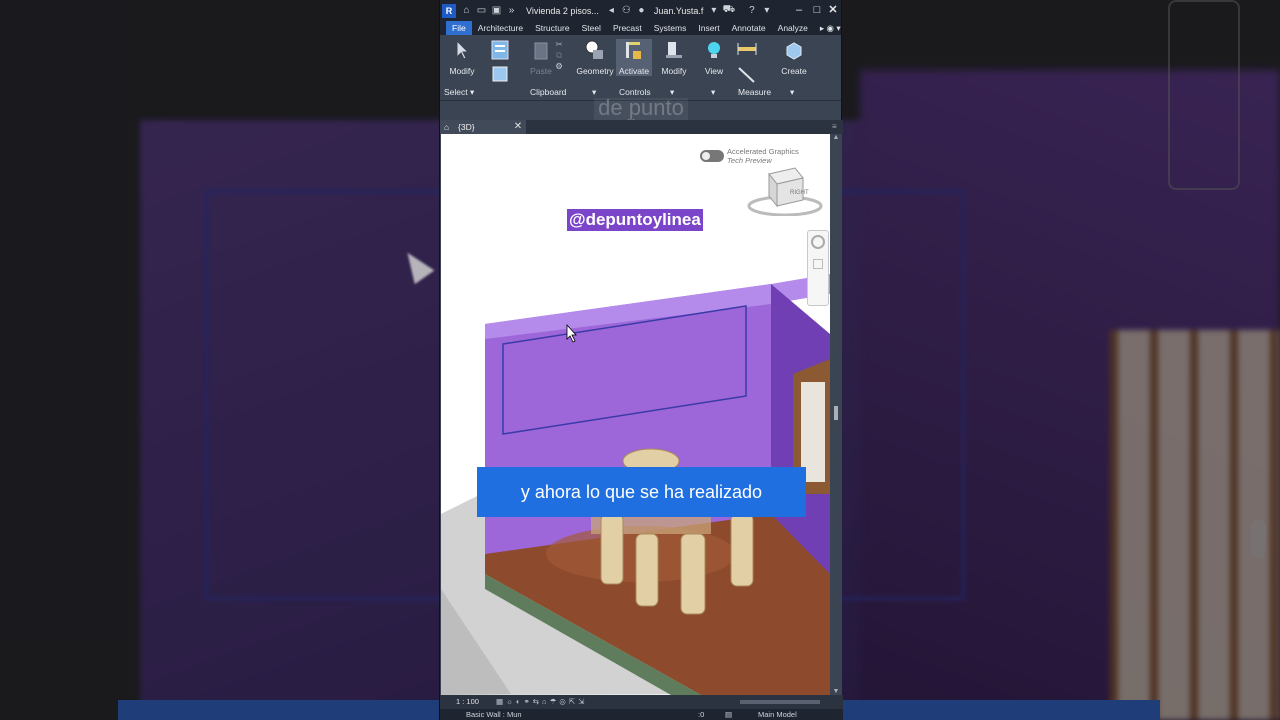  I want to click on channel-handle: @depuntoylinea, so click(635, 220).